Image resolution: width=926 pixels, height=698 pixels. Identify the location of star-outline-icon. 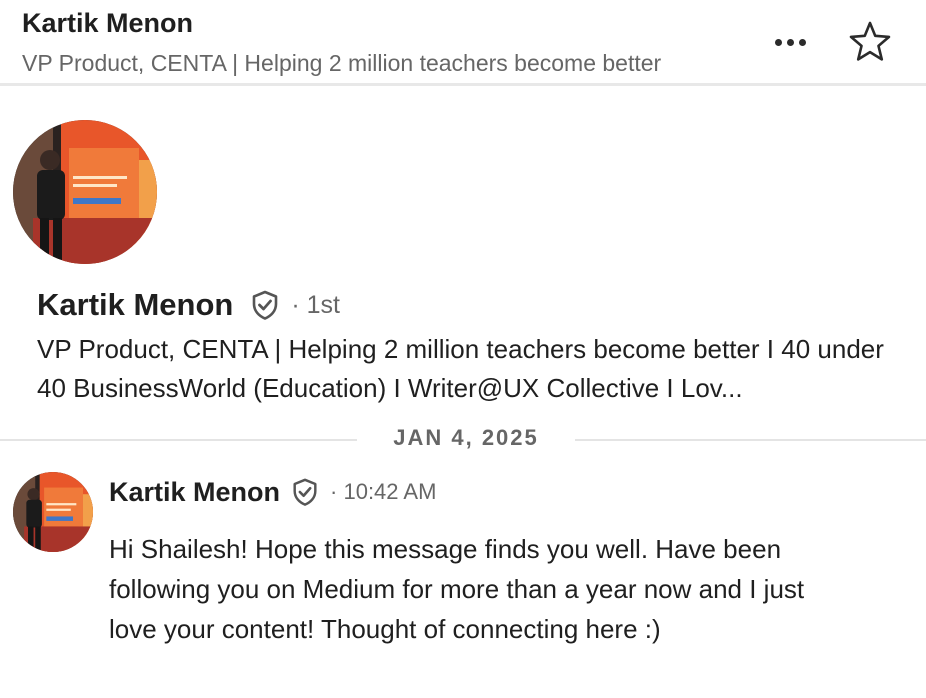
(870, 41).